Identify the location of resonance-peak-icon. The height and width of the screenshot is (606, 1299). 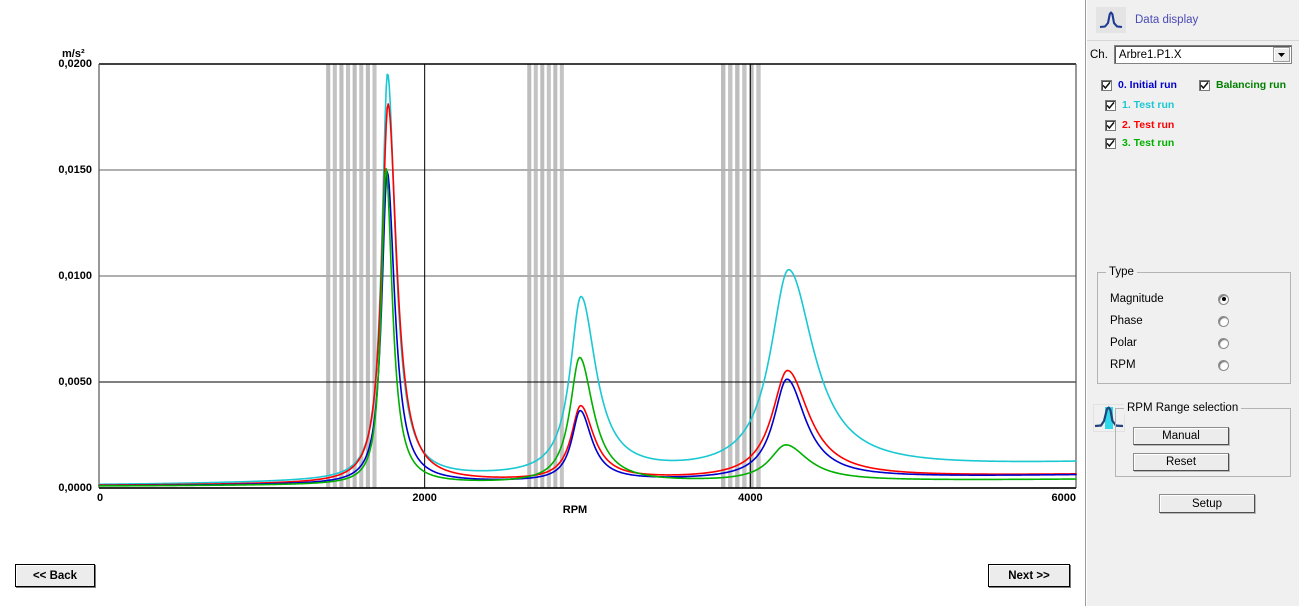
(1111, 20).